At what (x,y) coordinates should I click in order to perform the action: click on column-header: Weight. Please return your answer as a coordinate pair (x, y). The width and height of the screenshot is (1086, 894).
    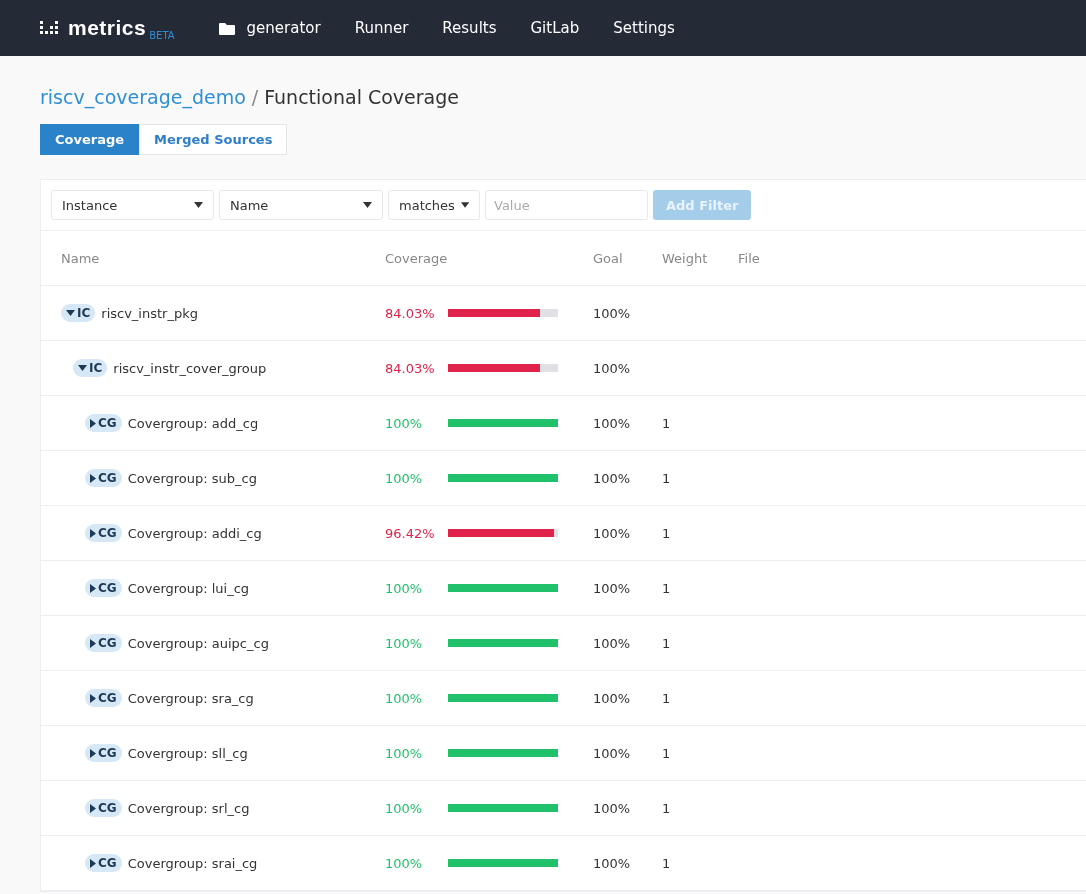
    Looking at the image, I should click on (700, 258).